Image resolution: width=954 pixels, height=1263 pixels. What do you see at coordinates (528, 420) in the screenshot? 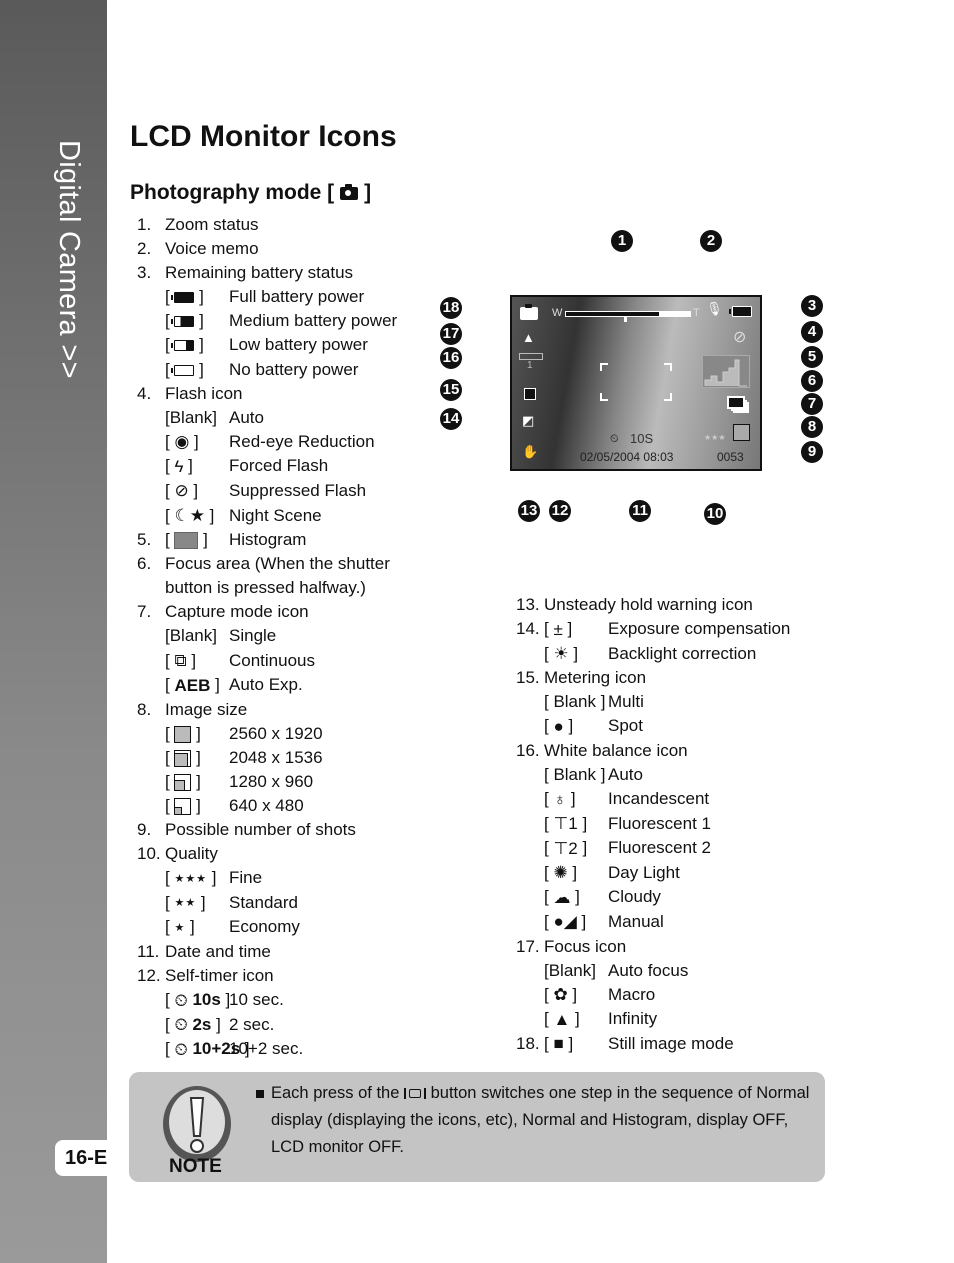
I see `backlight-icon: ◩` at bounding box center [528, 420].